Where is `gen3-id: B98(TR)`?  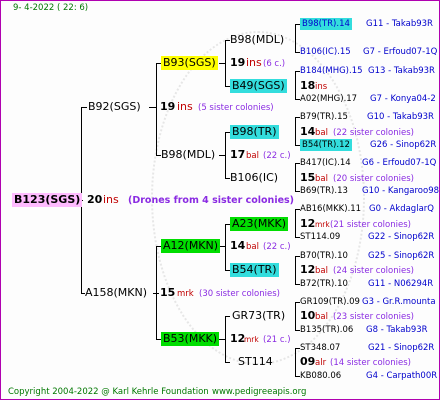
gen3-id: B98(TR) is located at coordinates (254, 132).